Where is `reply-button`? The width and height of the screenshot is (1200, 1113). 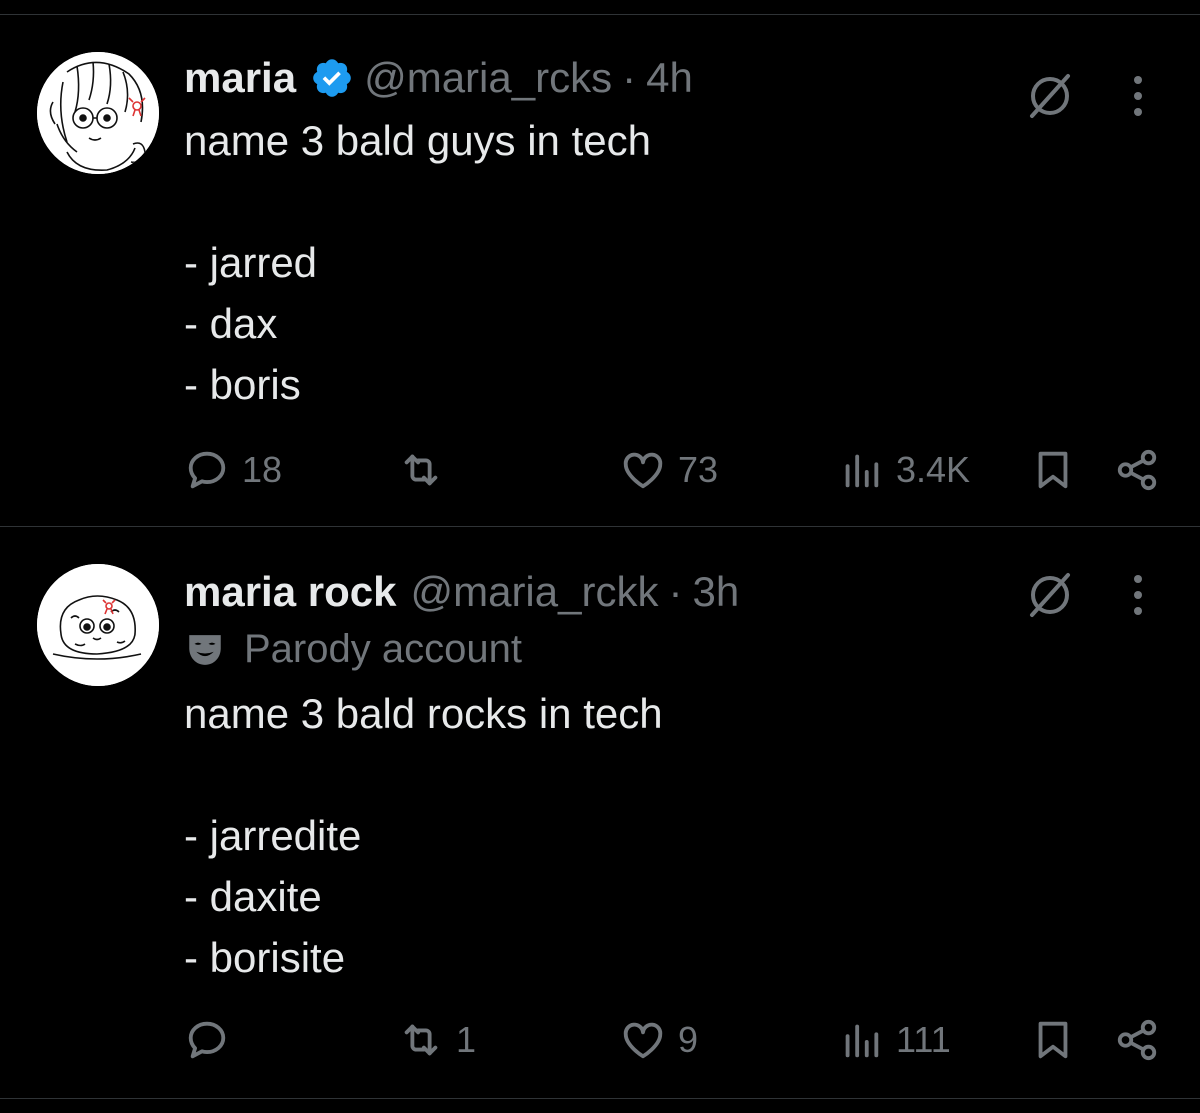 reply-button is located at coordinates (213, 1040).